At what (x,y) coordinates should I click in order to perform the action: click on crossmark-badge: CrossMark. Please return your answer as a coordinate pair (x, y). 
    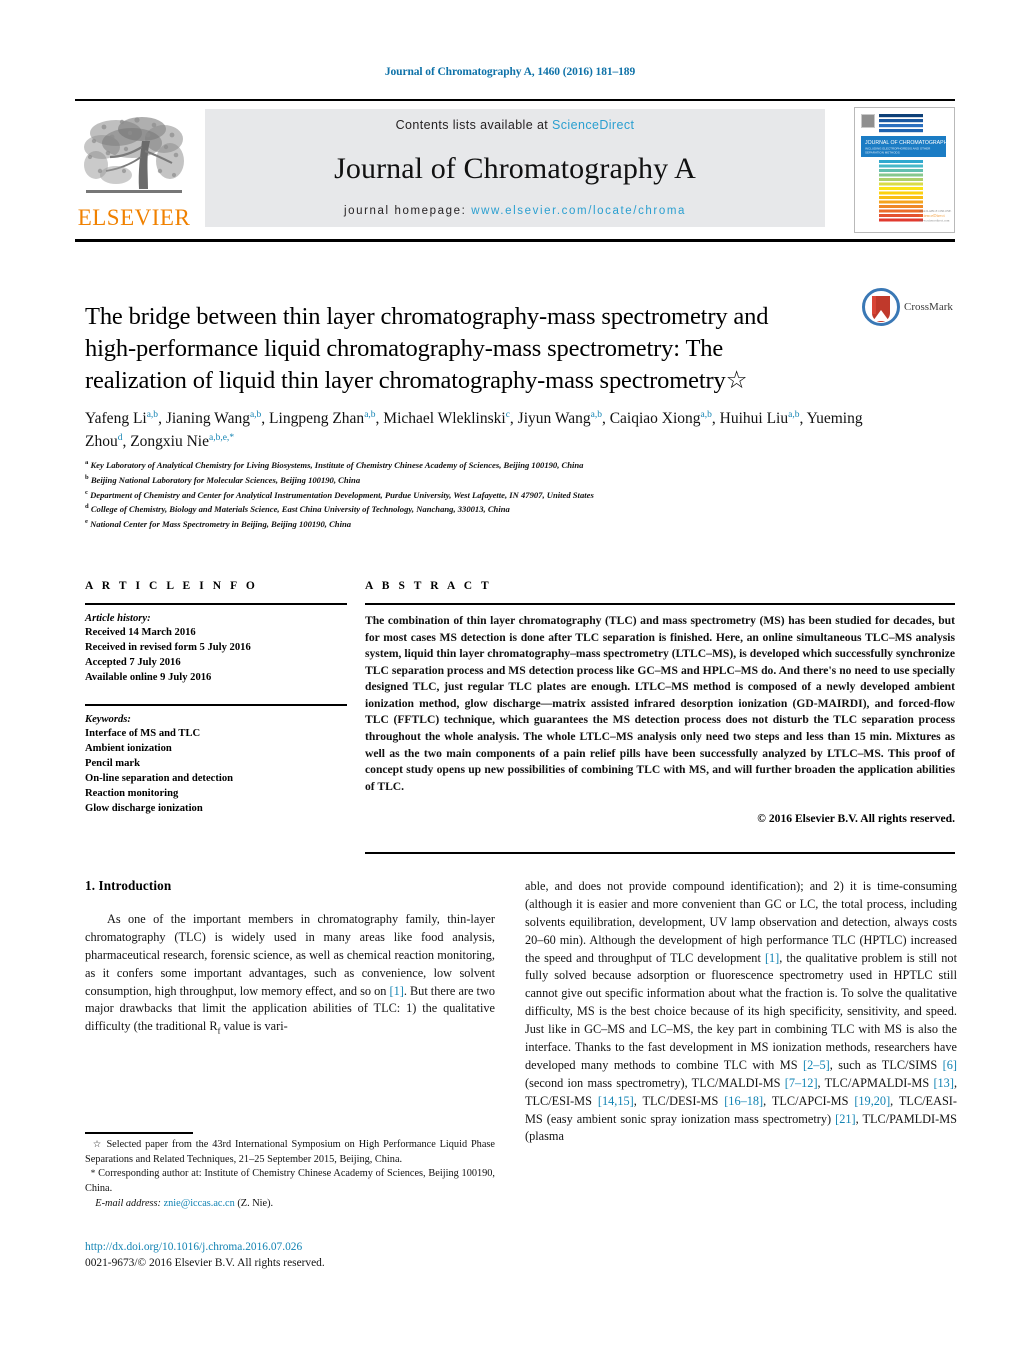
    Looking at the image, I should click on (910, 307).